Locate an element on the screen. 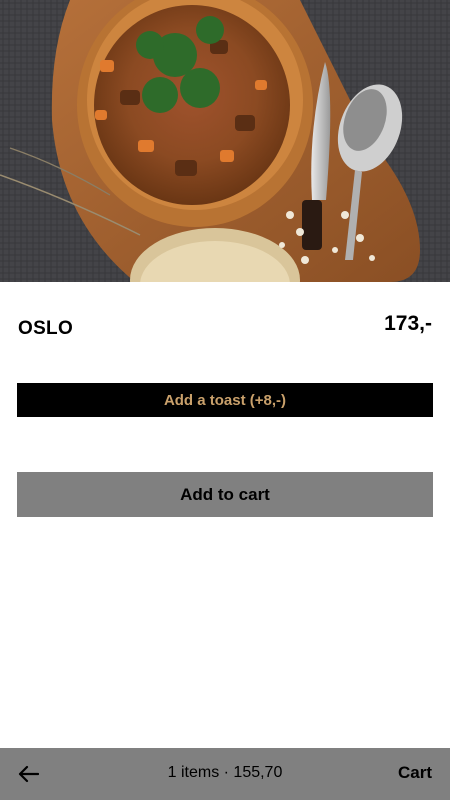 This screenshot has width=450, height=800. product-name: OSLO is located at coordinates (46, 328).